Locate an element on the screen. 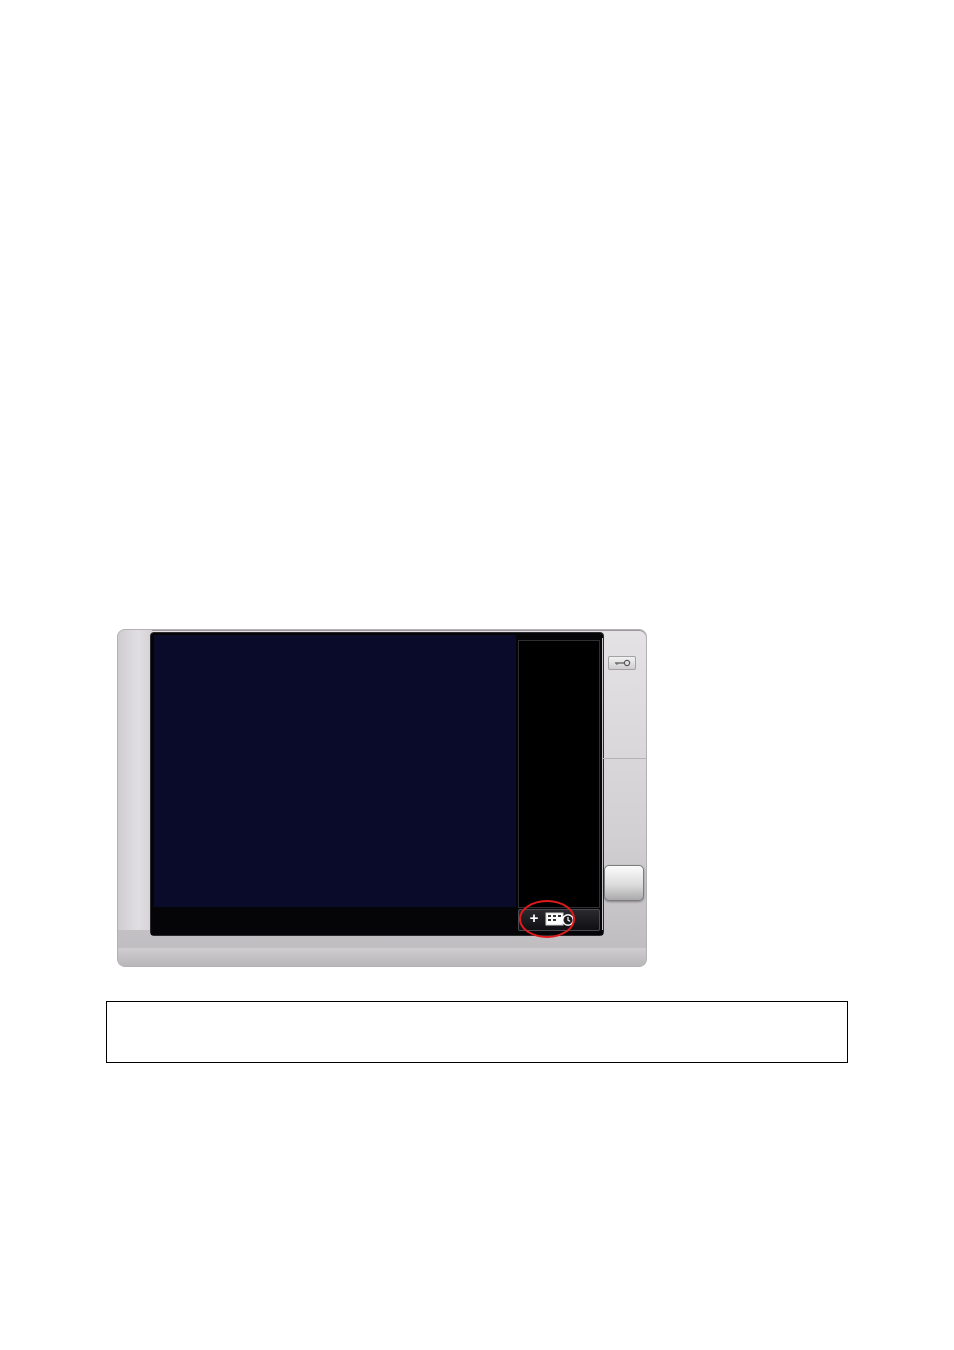  schedule-clock-icon is located at coordinates (560, 919).